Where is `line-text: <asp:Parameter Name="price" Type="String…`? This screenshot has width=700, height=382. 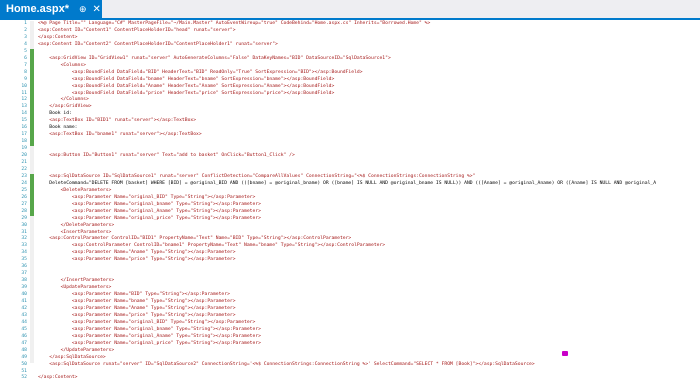
line-text: <asp:Parameter Name="price" Type="String… is located at coordinates (137, 260).